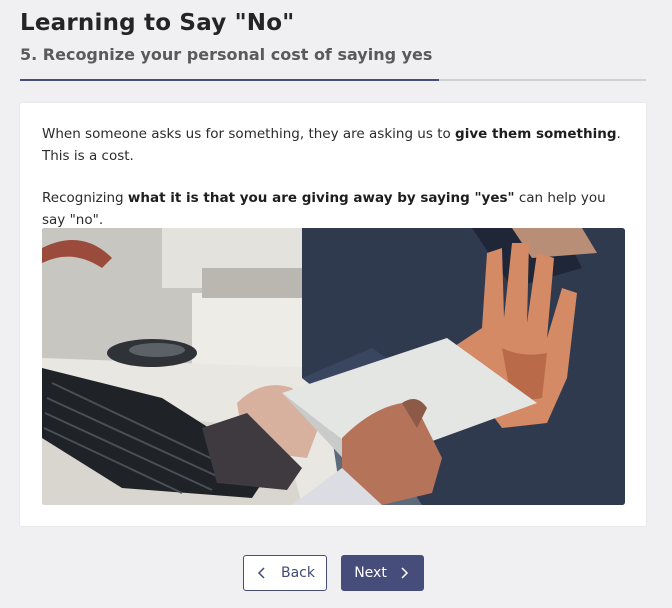  I want to click on back-button-label: Back, so click(298, 573).